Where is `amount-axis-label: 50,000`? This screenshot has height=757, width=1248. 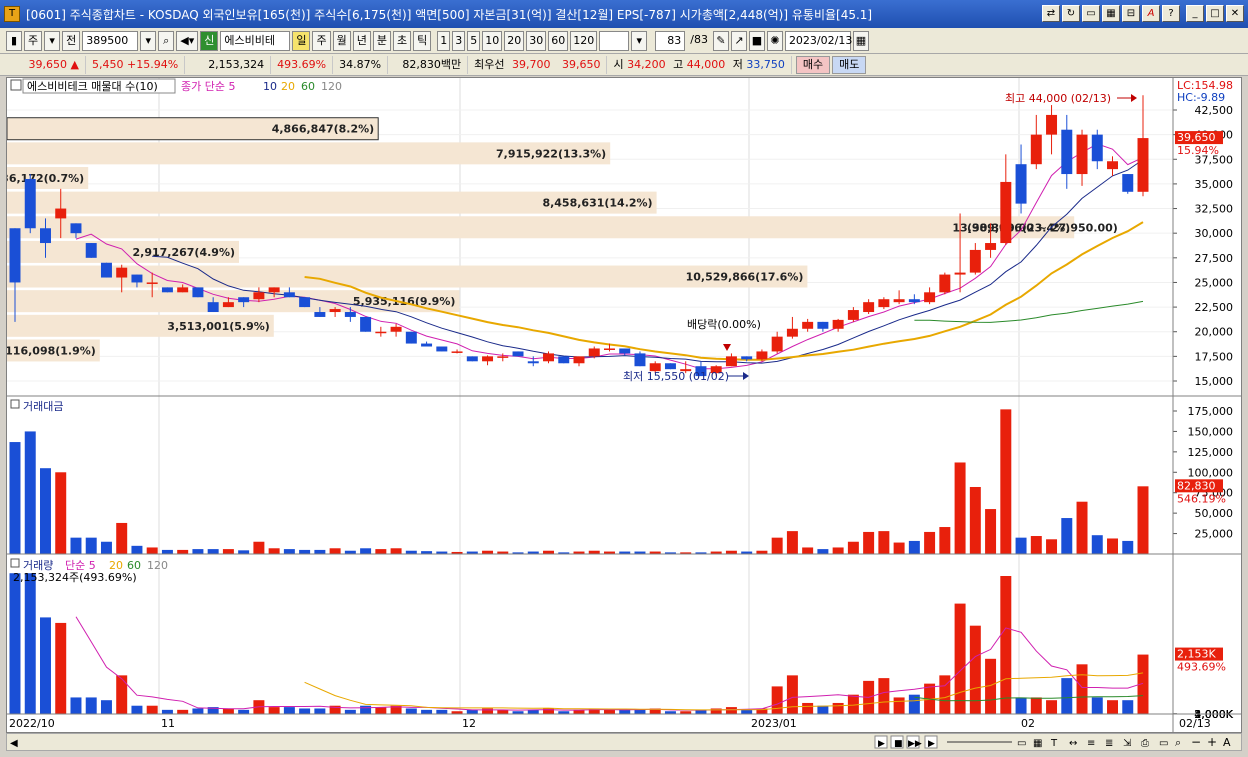
amount-axis-label: 50,000 is located at coordinates (1214, 513).